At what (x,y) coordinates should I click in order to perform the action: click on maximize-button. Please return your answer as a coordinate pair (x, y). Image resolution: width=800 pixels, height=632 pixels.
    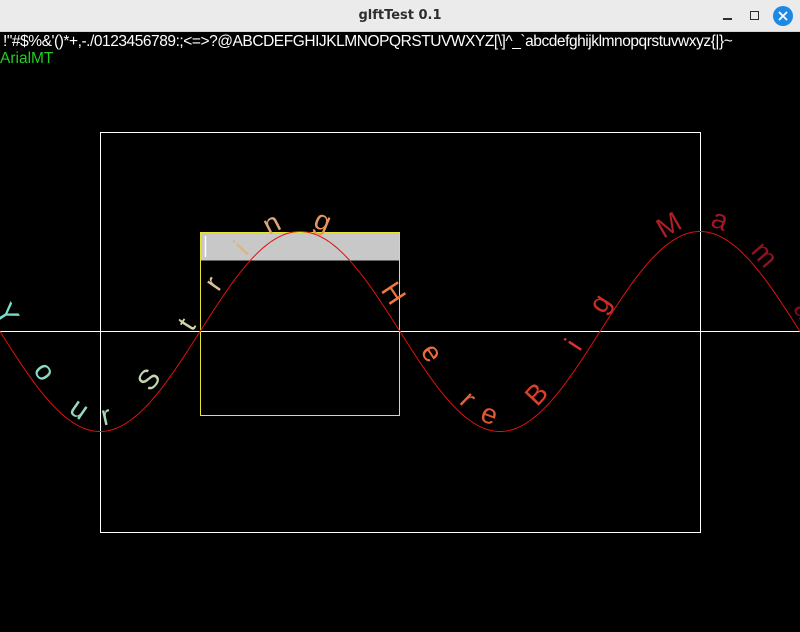
    Looking at the image, I should click on (755, 16).